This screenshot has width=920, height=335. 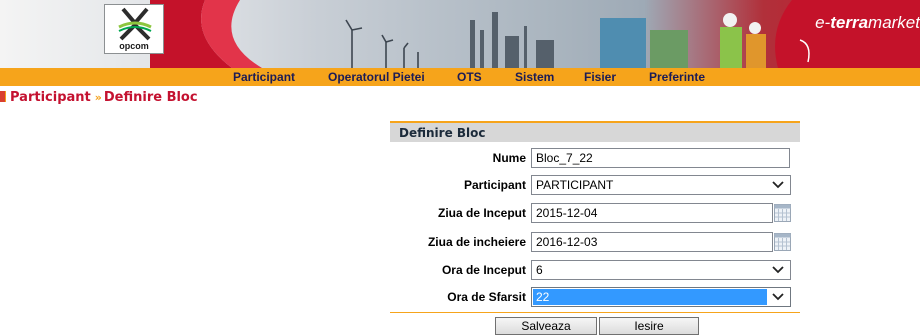 I want to click on form-title: Definire Bloc, so click(x=442, y=133).